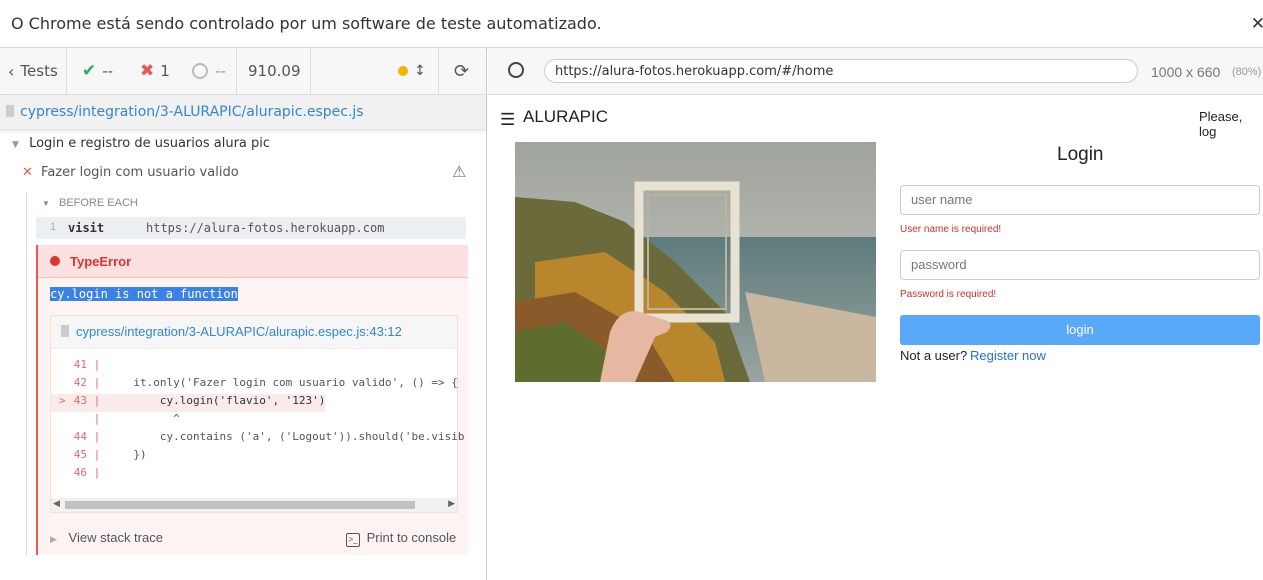 The image size is (1263, 580). Describe the element at coordinates (89, 71) in the screenshot. I see `check-icon: ✔` at that location.